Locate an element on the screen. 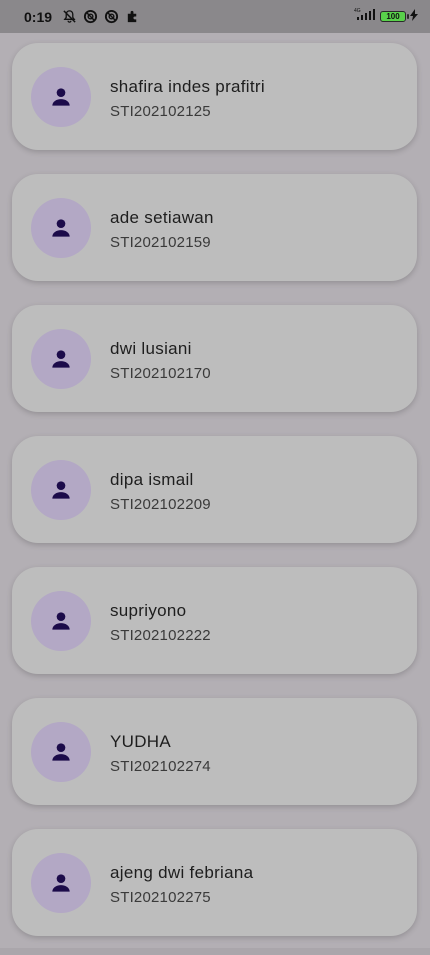 The image size is (430, 955). status-time: 0:19 is located at coordinates (38, 16).